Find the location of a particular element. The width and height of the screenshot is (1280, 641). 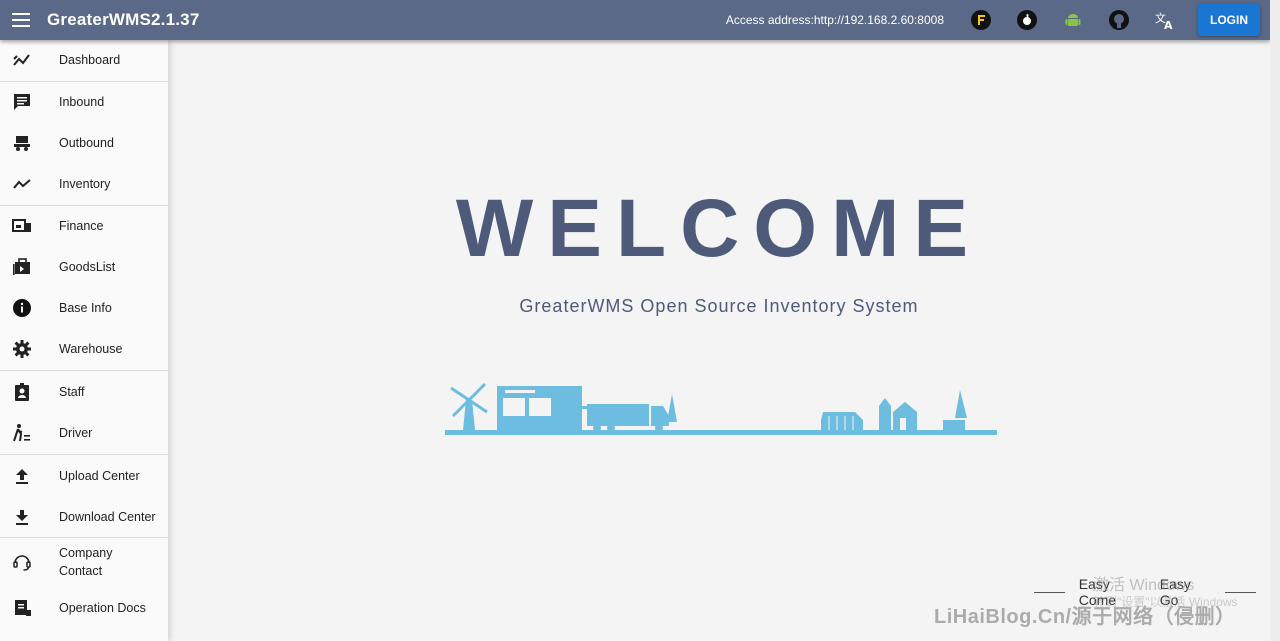

gear-icon is located at coordinates (22, 349).